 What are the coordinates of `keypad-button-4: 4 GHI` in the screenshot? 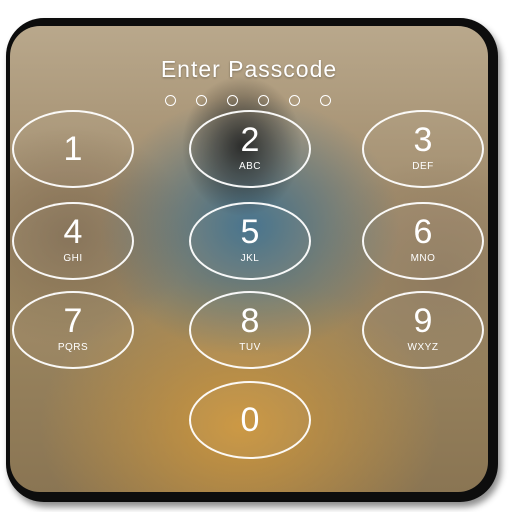 It's located at (73, 241).